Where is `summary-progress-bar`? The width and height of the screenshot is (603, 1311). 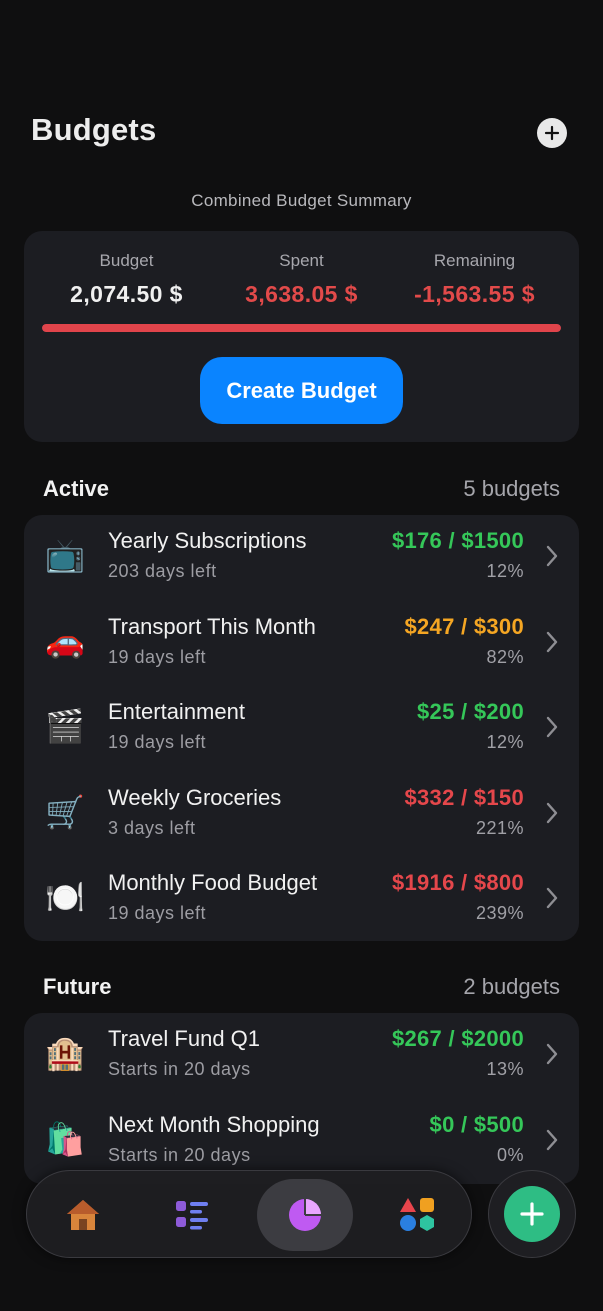 summary-progress-bar is located at coordinates (301, 328).